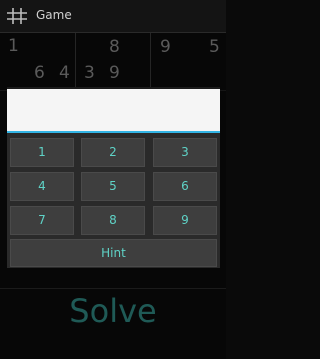 The width and height of the screenshot is (320, 359). What do you see at coordinates (113, 186) in the screenshot?
I see `key-5: 5` at bounding box center [113, 186].